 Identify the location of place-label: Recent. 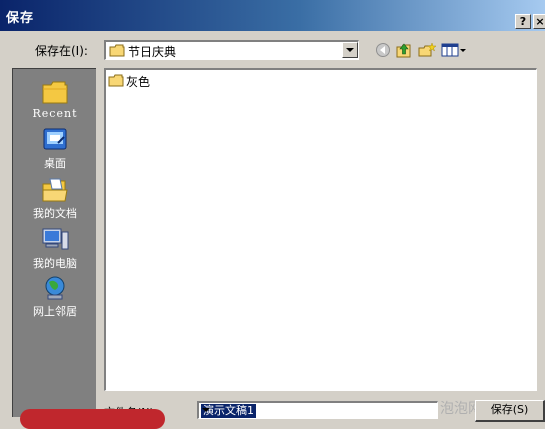
(55, 113).